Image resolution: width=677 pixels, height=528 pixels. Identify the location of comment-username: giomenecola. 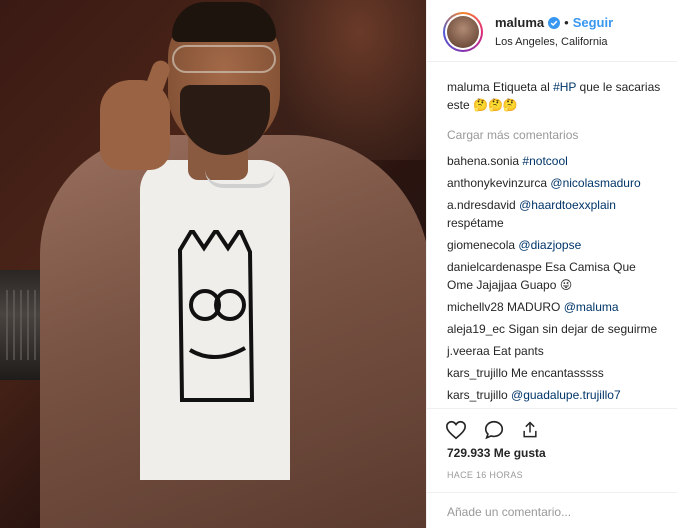
(481, 245).